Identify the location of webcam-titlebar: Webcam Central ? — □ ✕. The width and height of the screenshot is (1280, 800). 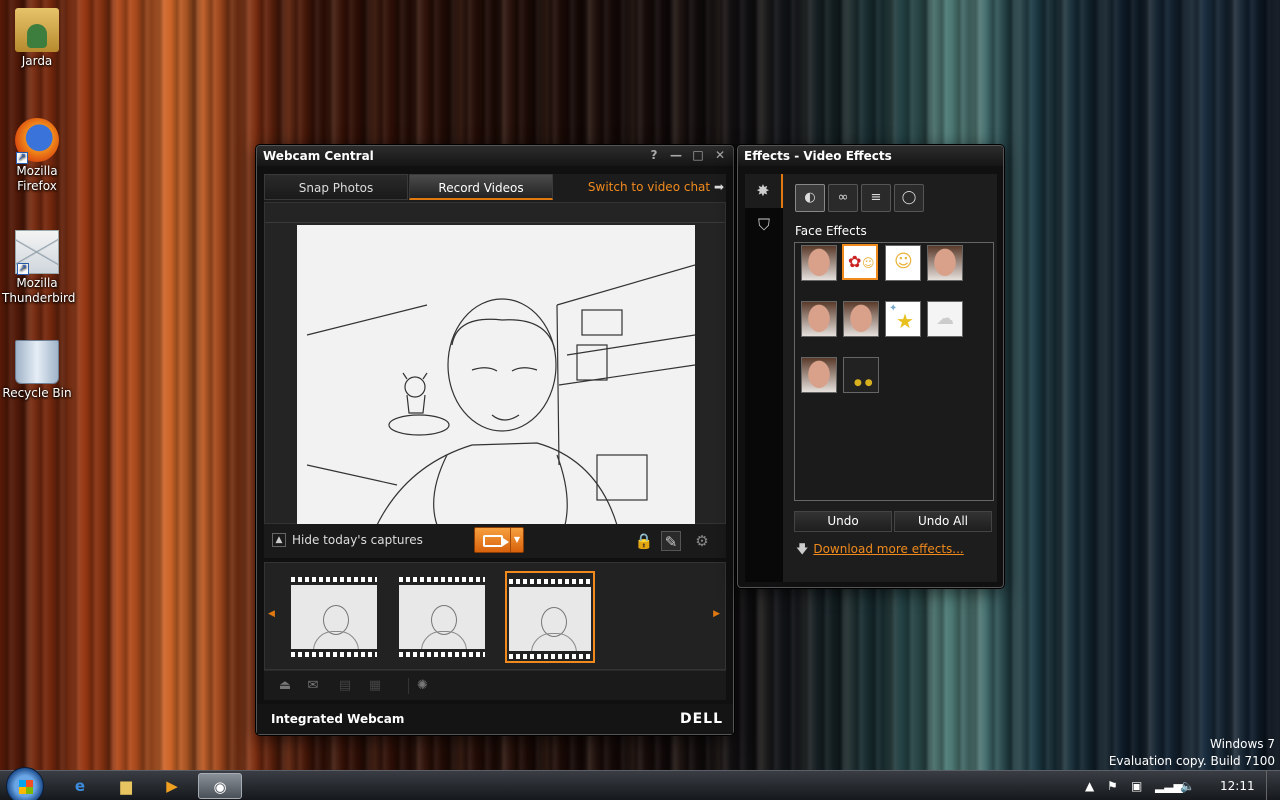
(495, 156).